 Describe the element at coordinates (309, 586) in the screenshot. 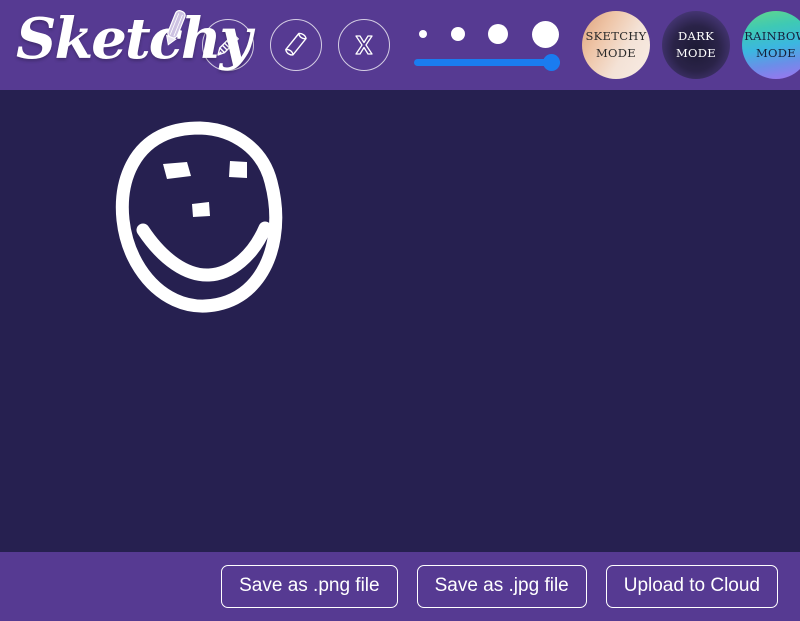

I see `save-png-button: Save as .png file` at that location.